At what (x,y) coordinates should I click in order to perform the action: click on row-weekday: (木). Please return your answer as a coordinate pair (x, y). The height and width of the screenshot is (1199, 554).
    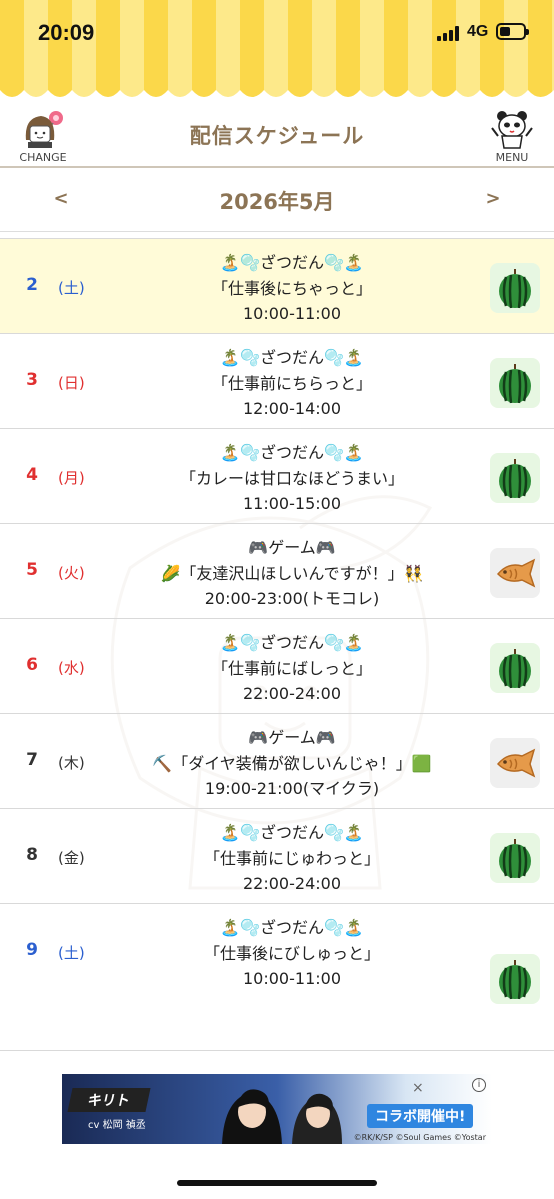
    Looking at the image, I should click on (71, 763).